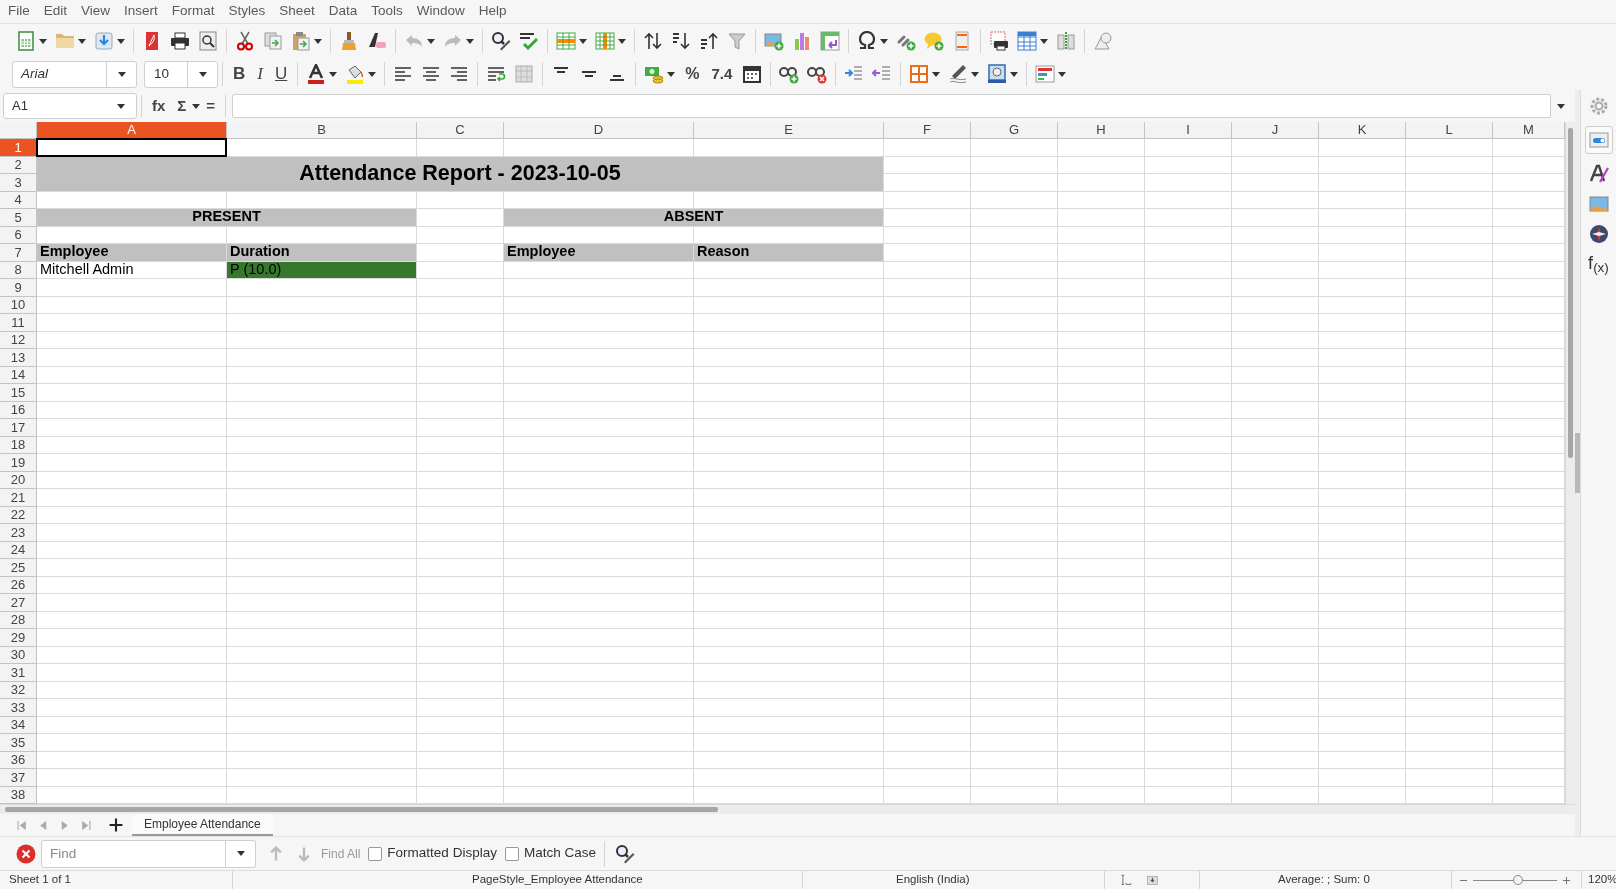  What do you see at coordinates (459, 74) in the screenshot?
I see `align-right-icon` at bounding box center [459, 74].